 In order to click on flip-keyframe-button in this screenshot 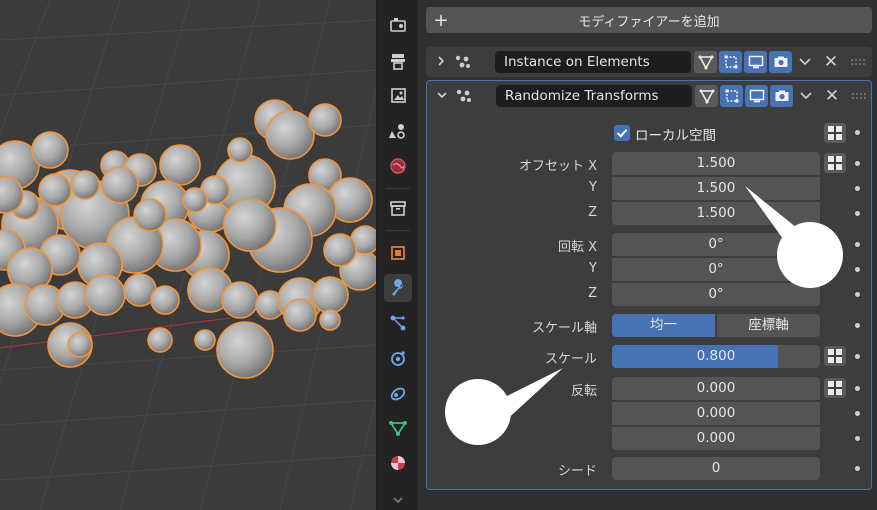, I will do `click(835, 388)`.